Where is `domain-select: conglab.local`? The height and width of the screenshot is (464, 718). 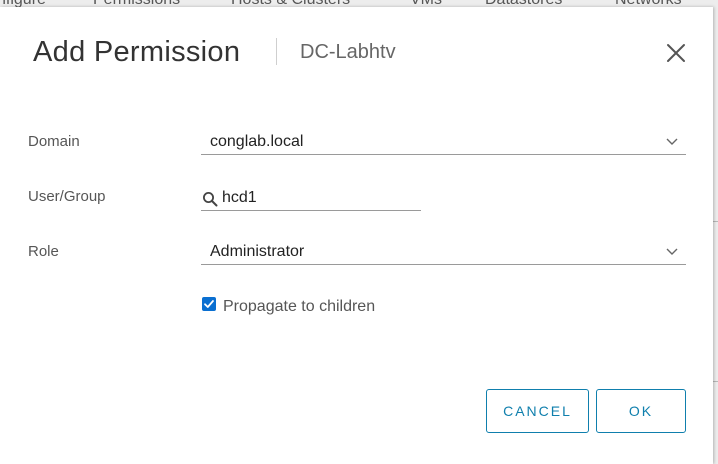 domain-select: conglab.local is located at coordinates (443, 142).